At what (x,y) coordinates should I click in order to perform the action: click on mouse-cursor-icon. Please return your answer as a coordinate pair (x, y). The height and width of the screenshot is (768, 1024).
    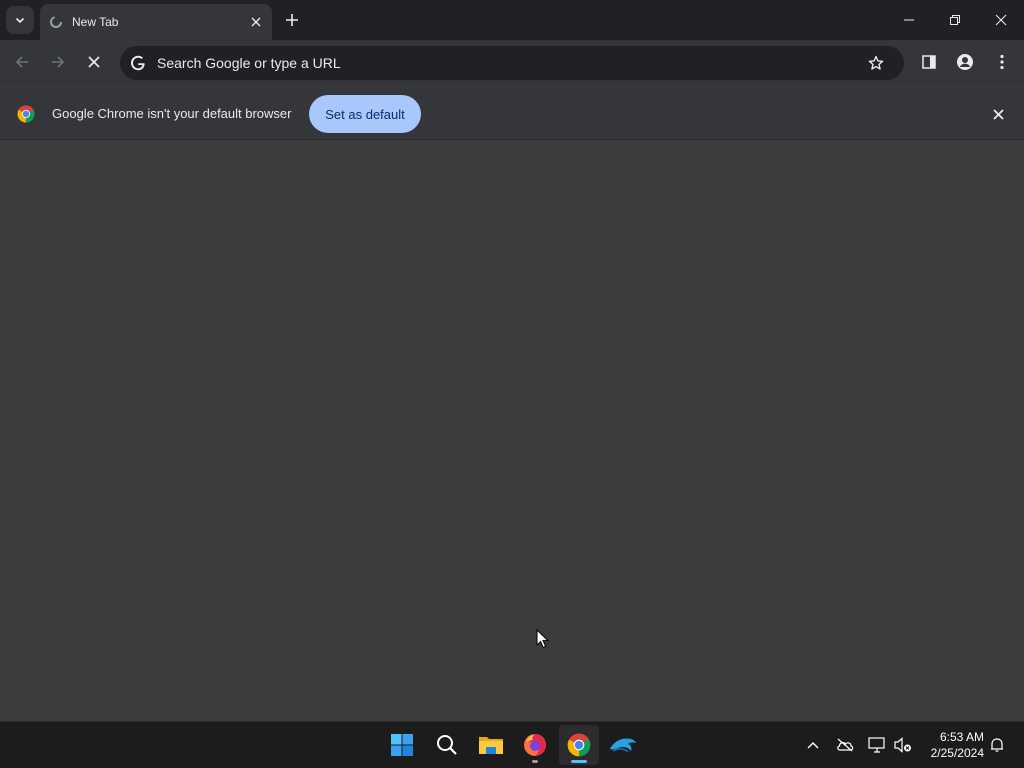
    Looking at the image, I should click on (543, 639).